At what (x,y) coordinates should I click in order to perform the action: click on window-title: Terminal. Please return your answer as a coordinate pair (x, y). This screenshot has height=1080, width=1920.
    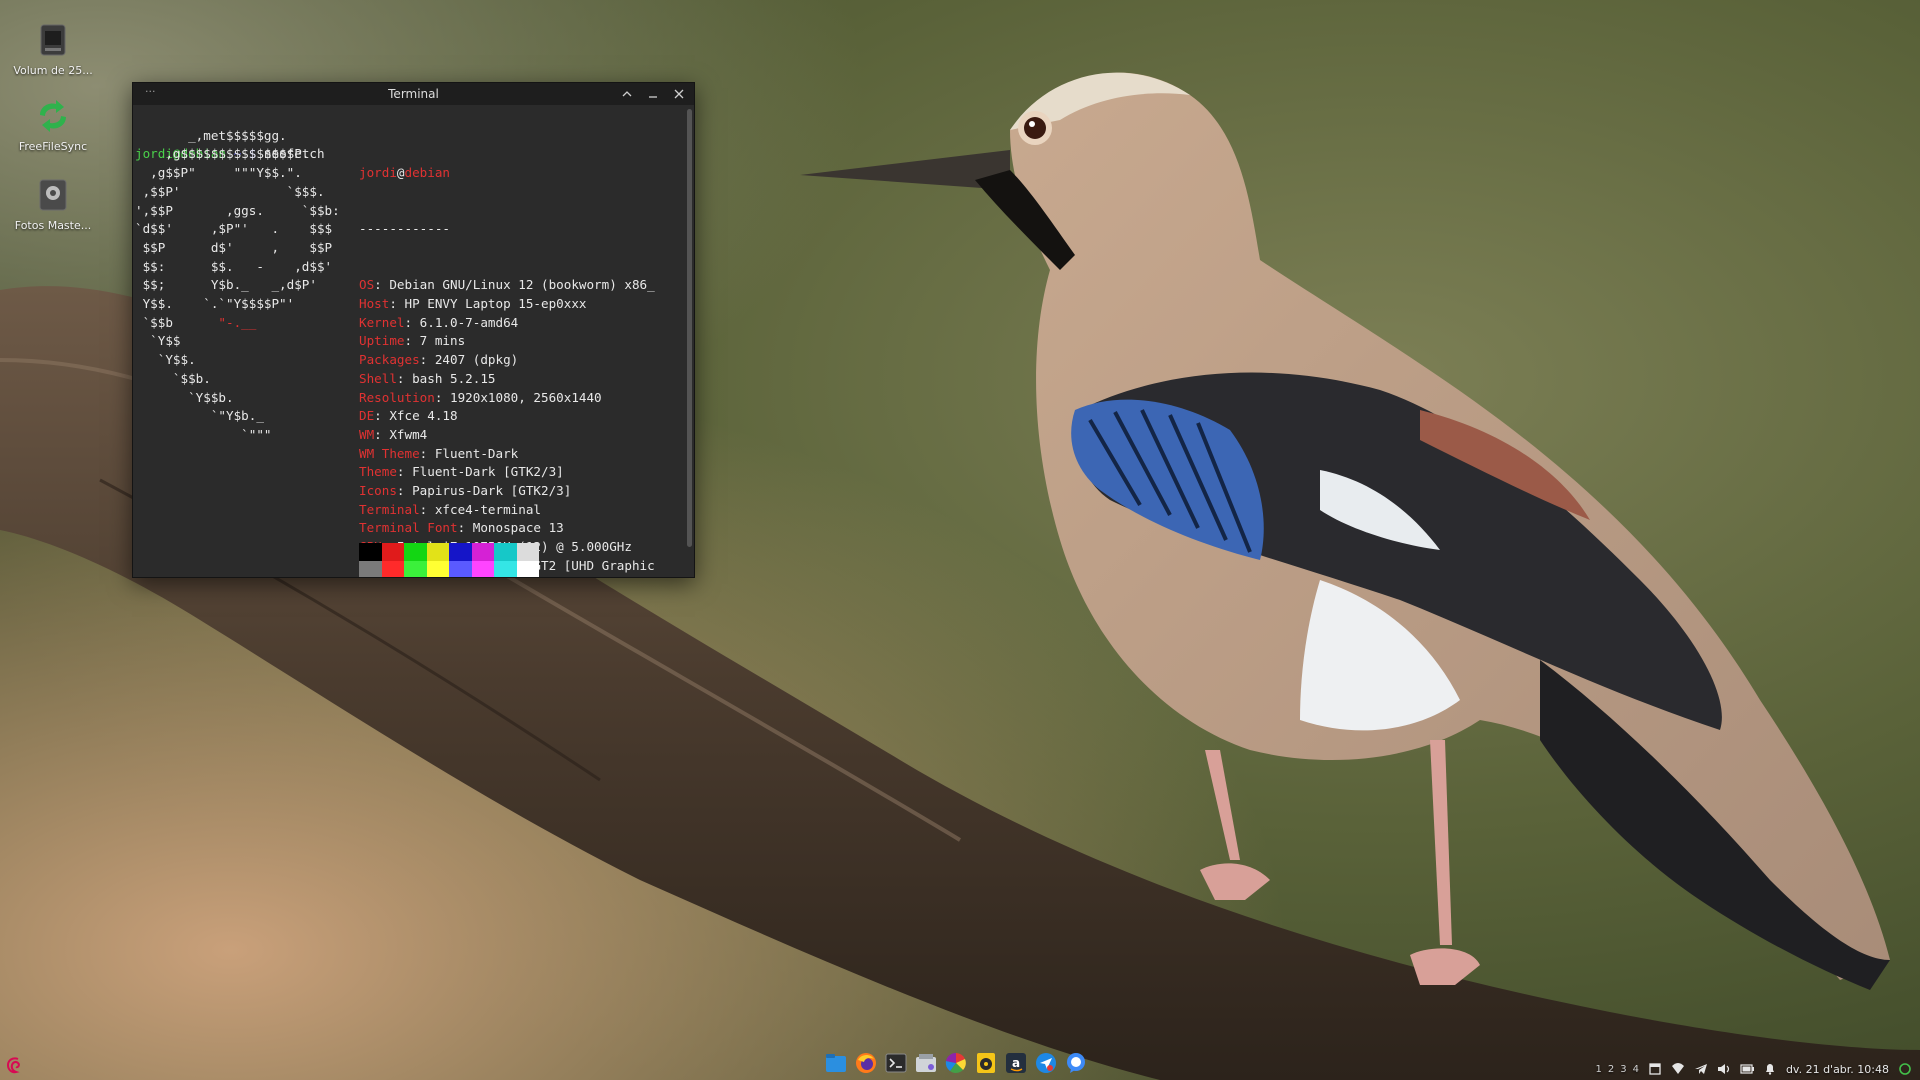
    Looking at the image, I should click on (413, 94).